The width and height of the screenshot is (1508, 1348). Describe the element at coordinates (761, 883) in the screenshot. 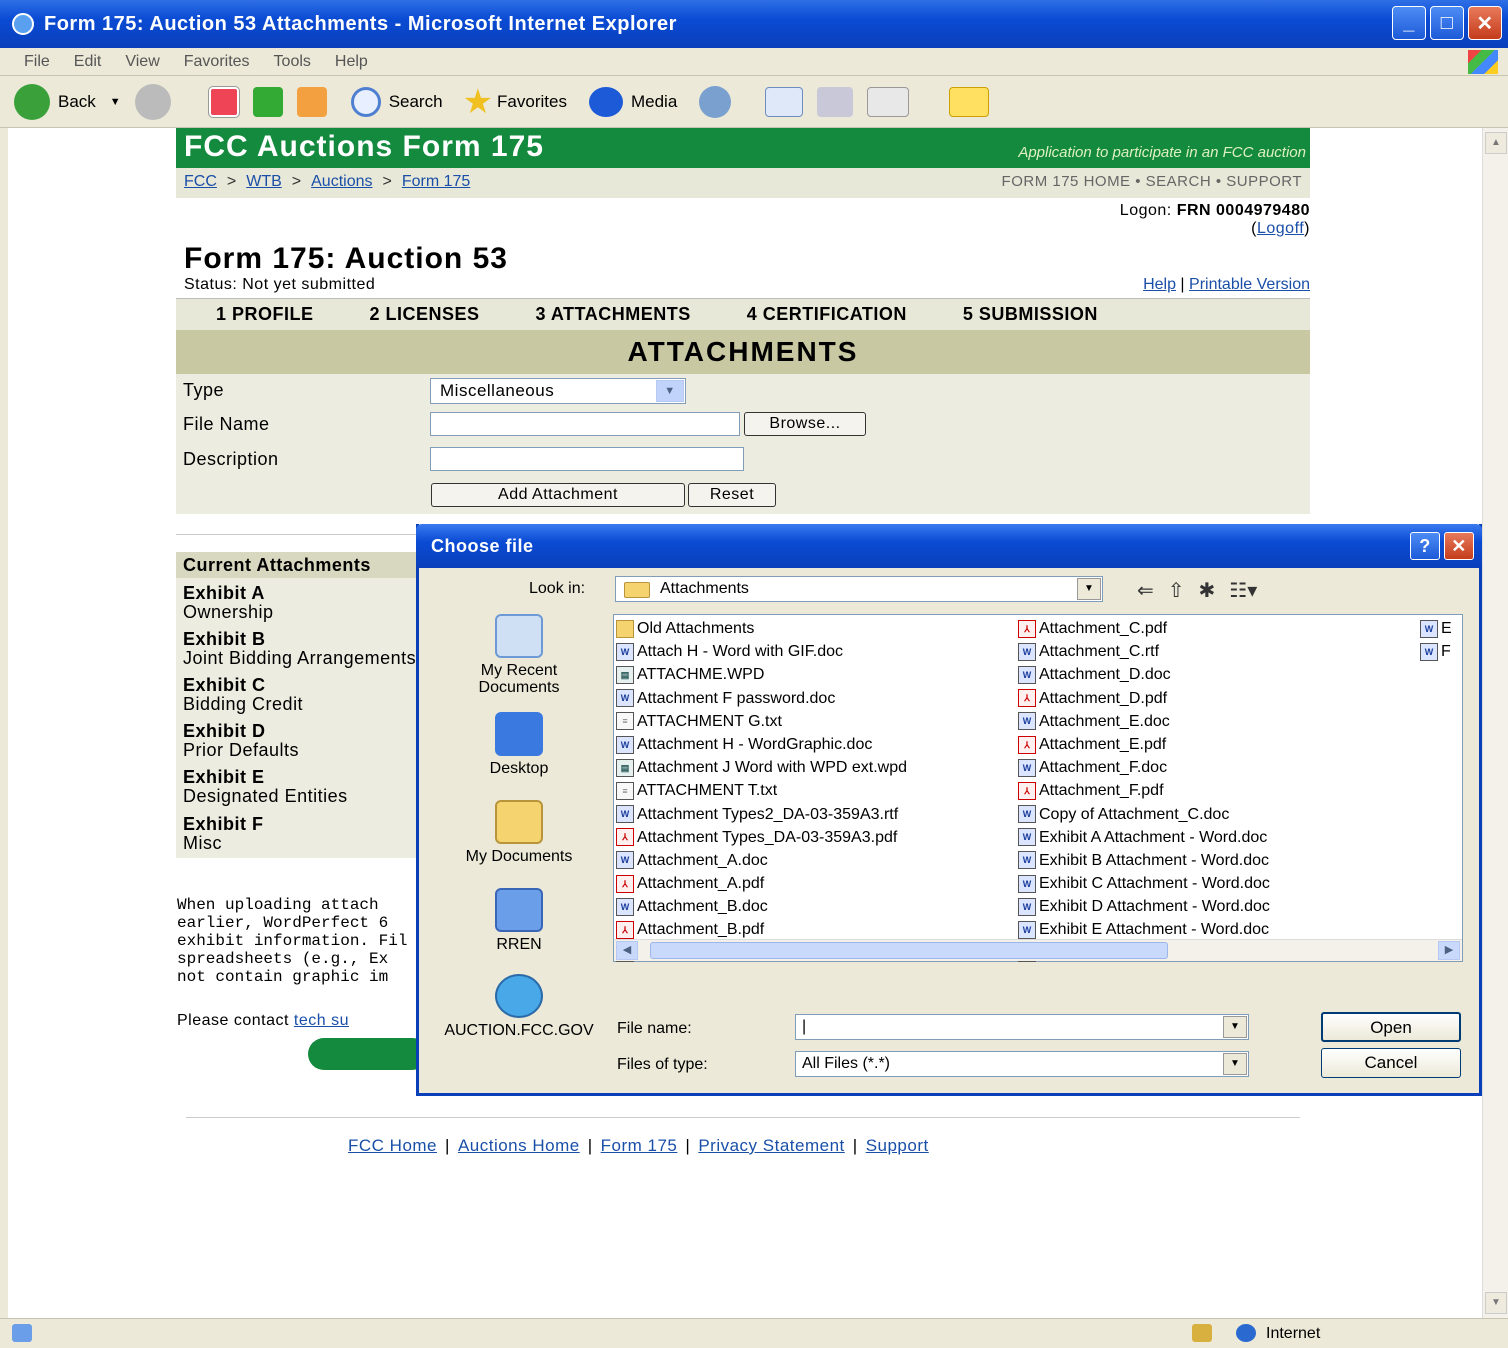

I see `file-item: ⅄ Attachment_A.pdf` at that location.